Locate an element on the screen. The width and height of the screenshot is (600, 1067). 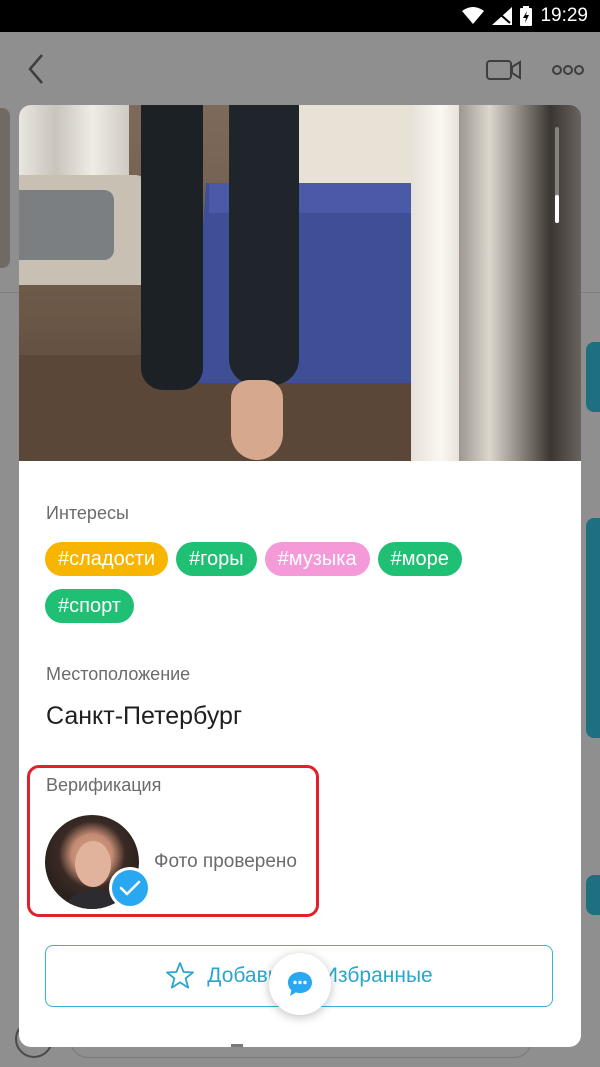
more-dots-icon is located at coordinates (568, 70).